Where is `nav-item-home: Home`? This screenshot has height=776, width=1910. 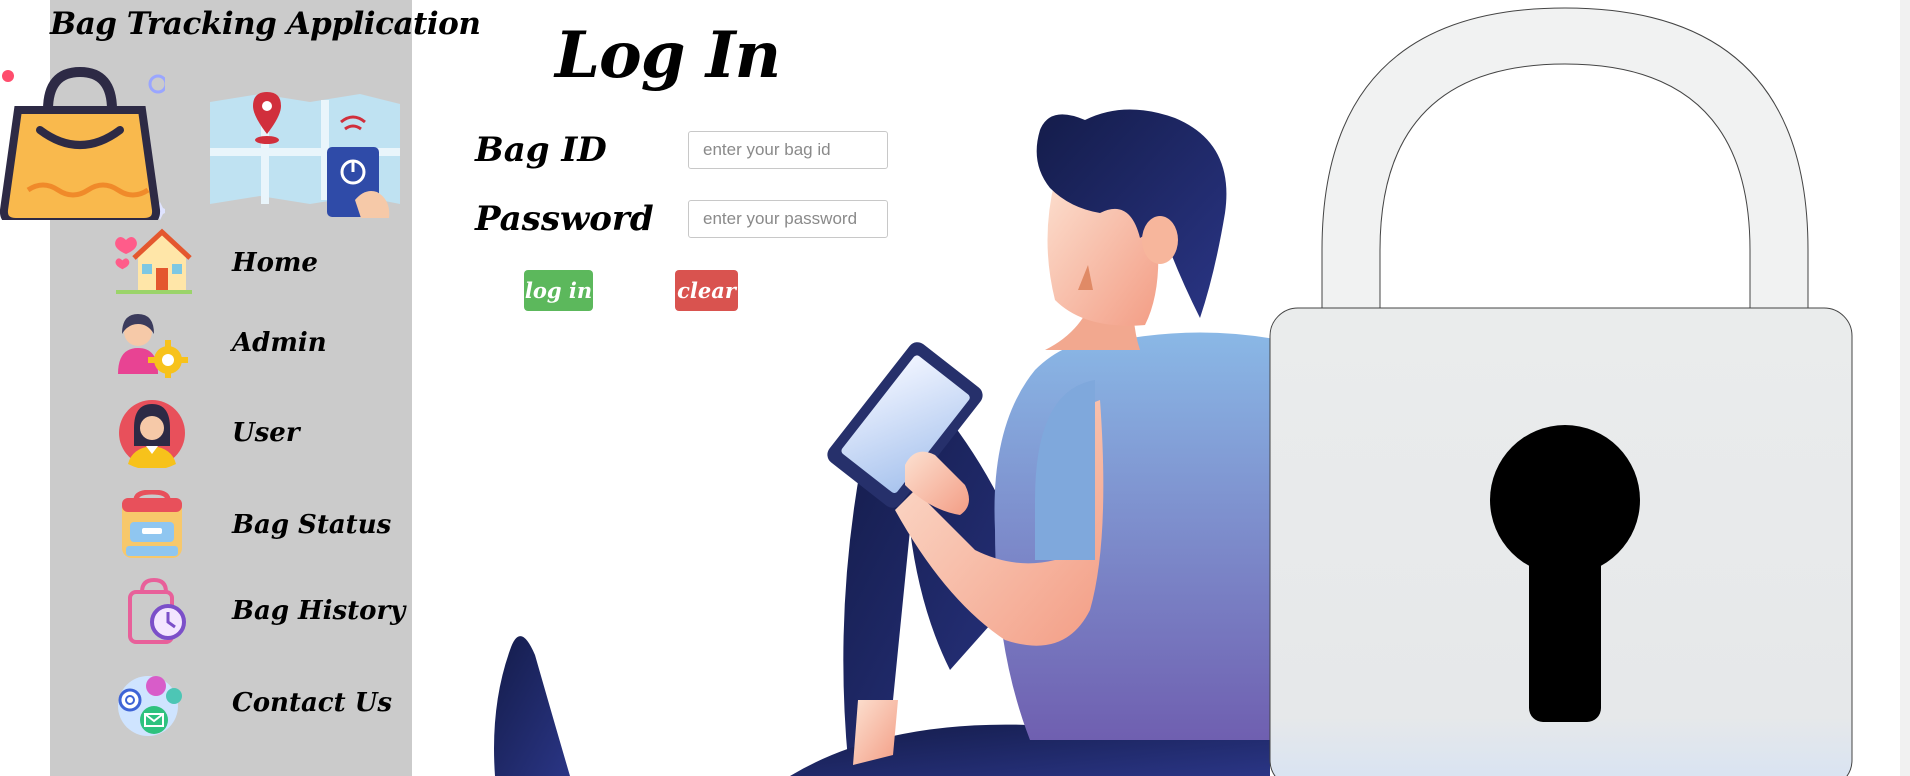
nav-item-home: Home is located at coordinates (262, 263).